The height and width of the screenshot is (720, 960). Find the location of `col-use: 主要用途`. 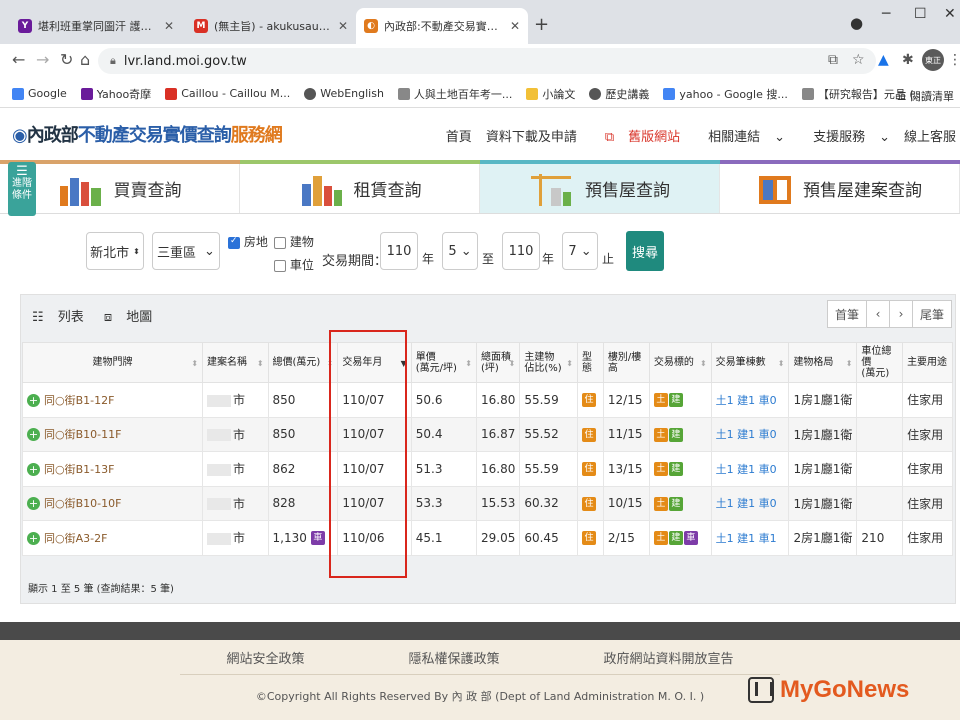

col-use: 主要用途 is located at coordinates (927, 362).